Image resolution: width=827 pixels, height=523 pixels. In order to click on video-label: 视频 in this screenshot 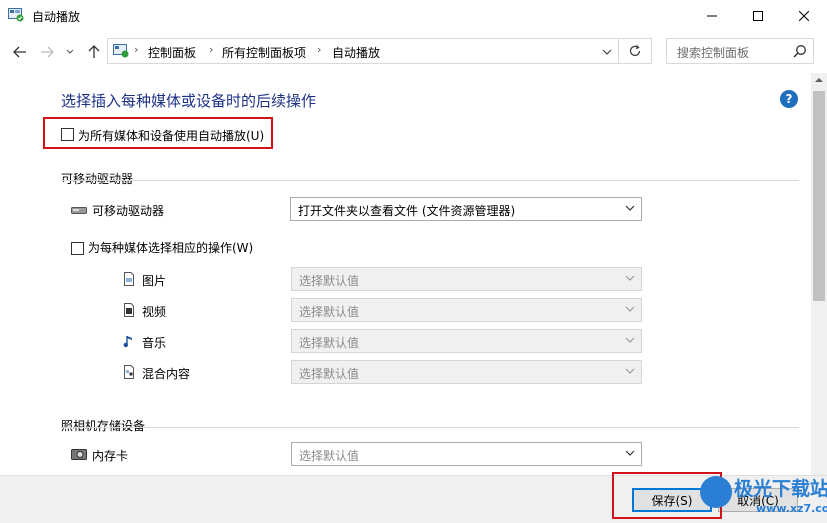, I will do `click(154, 312)`.